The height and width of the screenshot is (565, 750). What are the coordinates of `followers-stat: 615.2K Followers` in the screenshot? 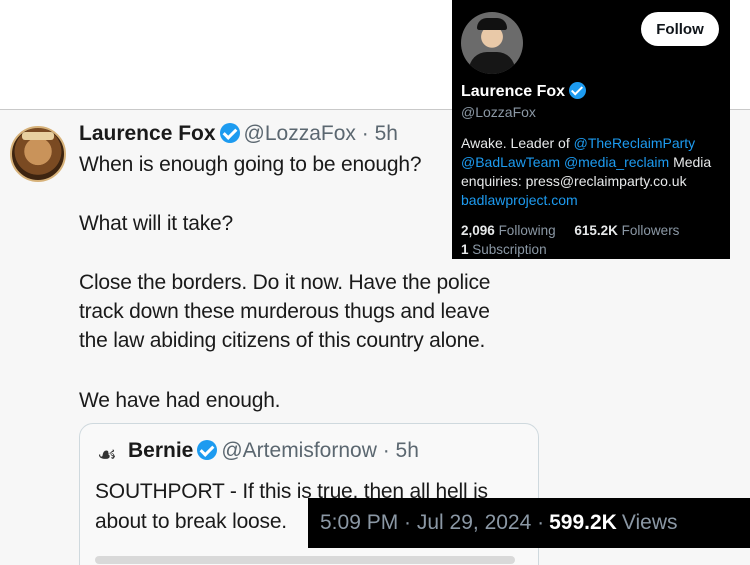 It's located at (626, 230).